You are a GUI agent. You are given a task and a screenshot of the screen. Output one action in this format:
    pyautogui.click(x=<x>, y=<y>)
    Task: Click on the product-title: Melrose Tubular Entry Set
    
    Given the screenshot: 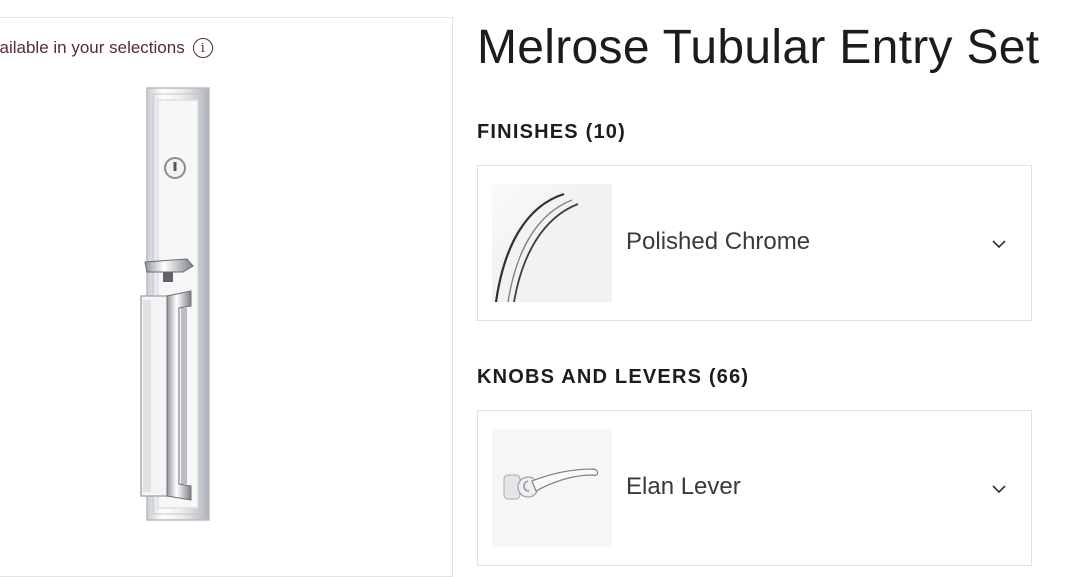 What is the action you would take?
    pyautogui.click(x=758, y=47)
    